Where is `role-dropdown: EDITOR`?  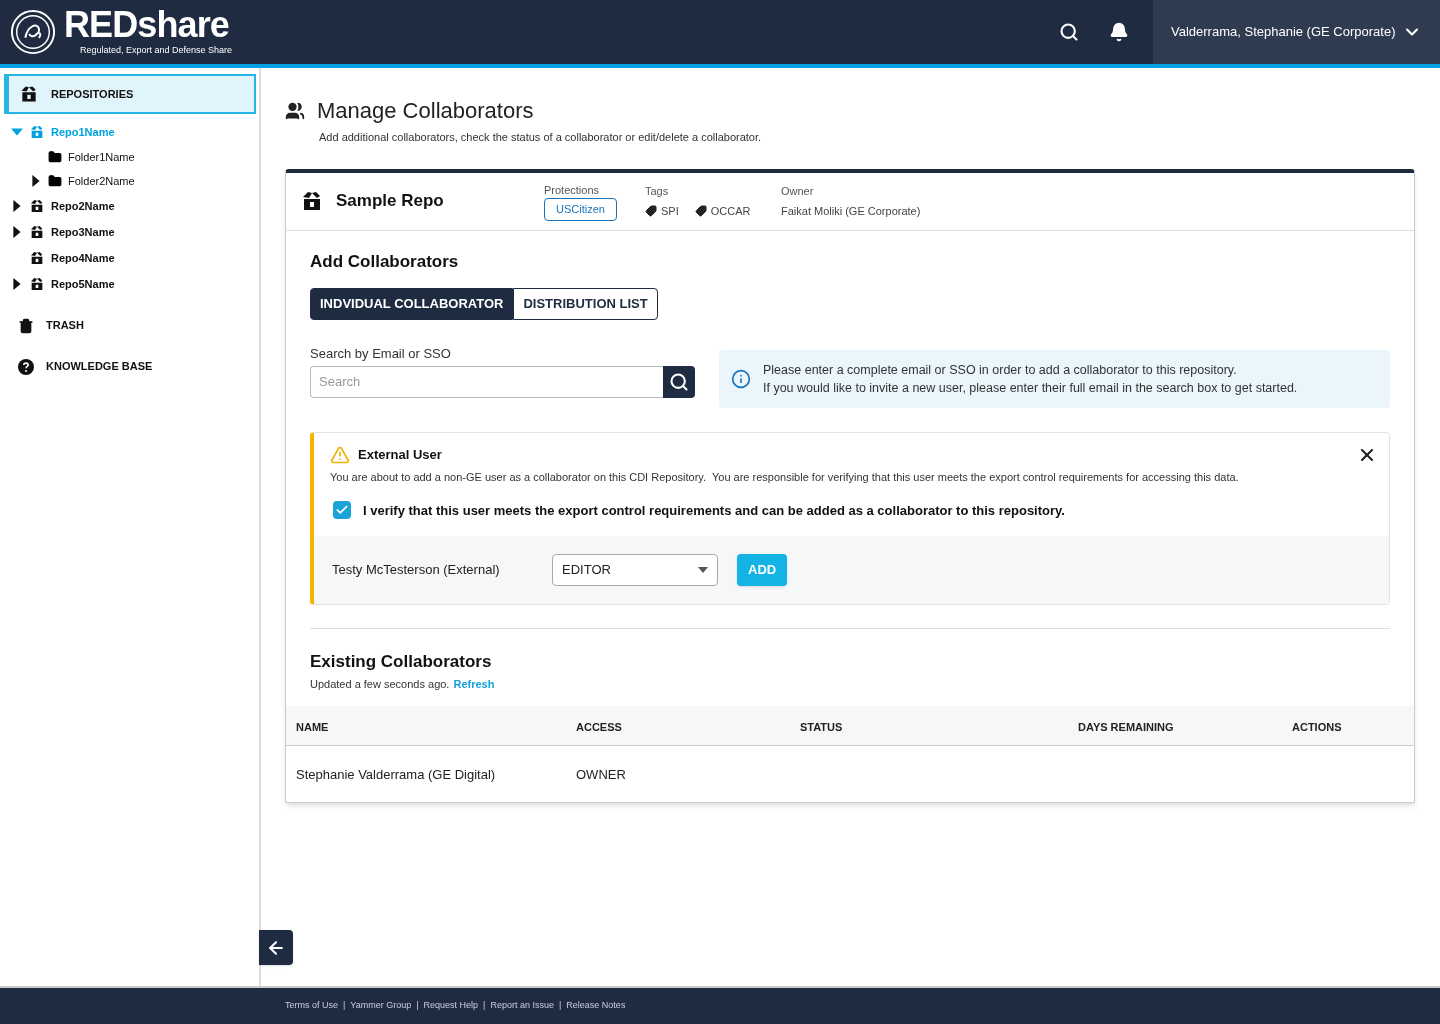 role-dropdown: EDITOR is located at coordinates (635, 570).